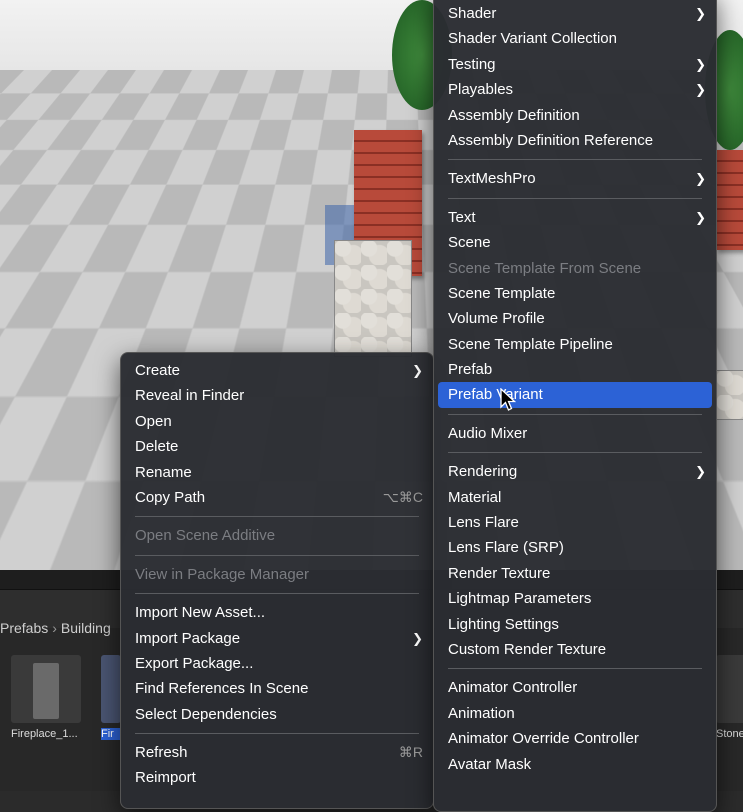 The image size is (743, 812). I want to click on menu-item-open: Open, so click(277, 421).